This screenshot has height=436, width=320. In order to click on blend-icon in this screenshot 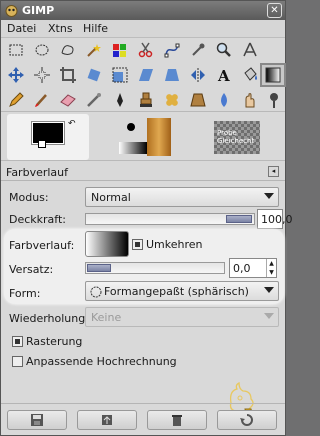, I will do `click(273, 75)`.